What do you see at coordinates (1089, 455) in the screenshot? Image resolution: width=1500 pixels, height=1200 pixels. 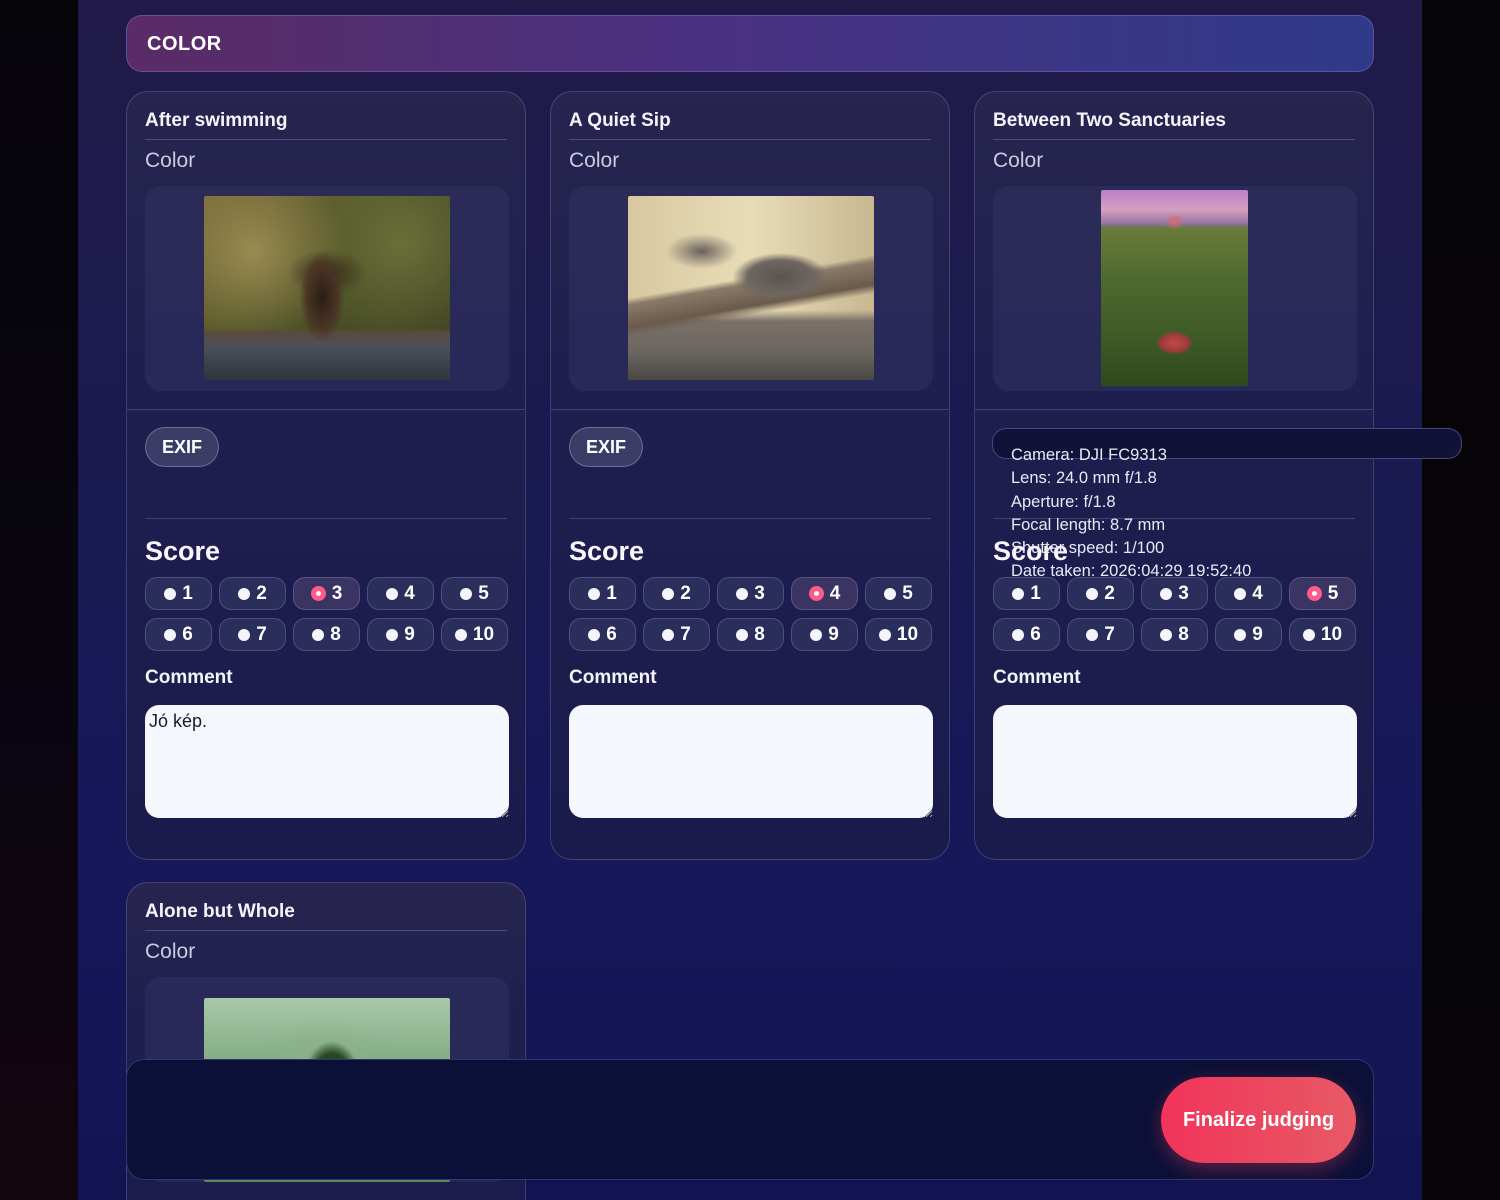 I see `exif-camera: Camera: DJI FC9313` at bounding box center [1089, 455].